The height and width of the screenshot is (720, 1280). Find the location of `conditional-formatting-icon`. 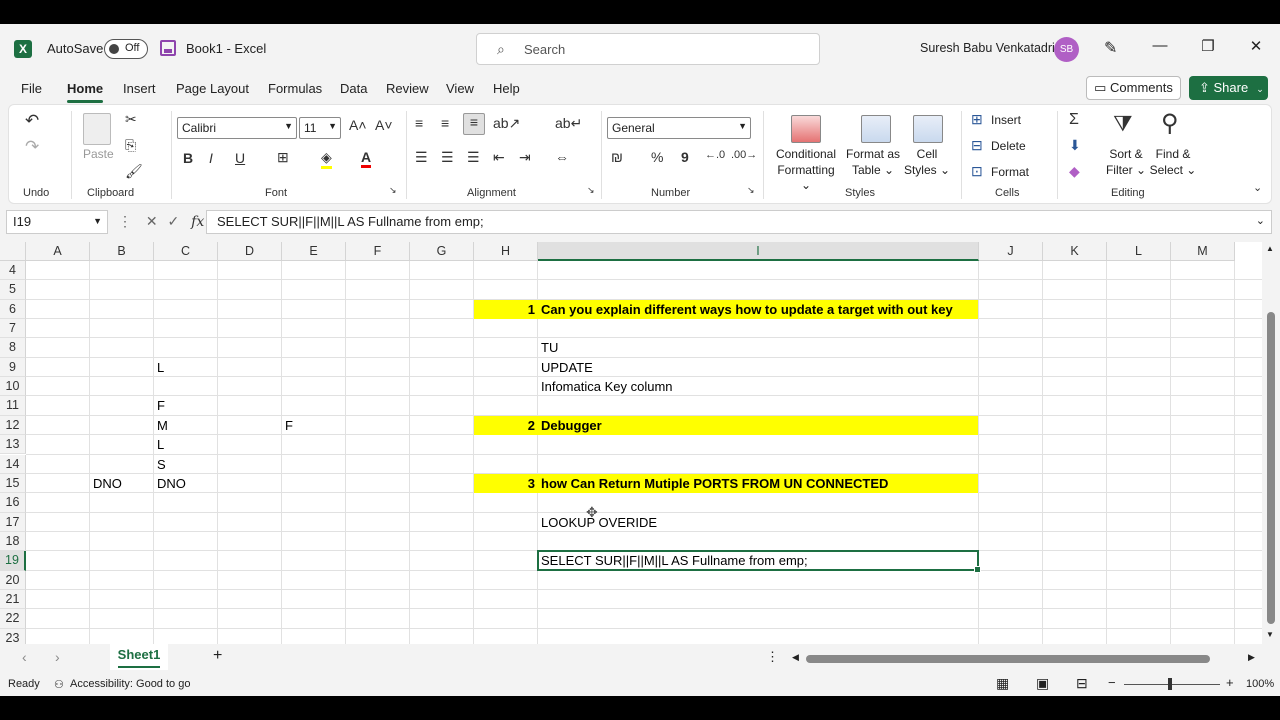

conditional-formatting-icon is located at coordinates (806, 129).